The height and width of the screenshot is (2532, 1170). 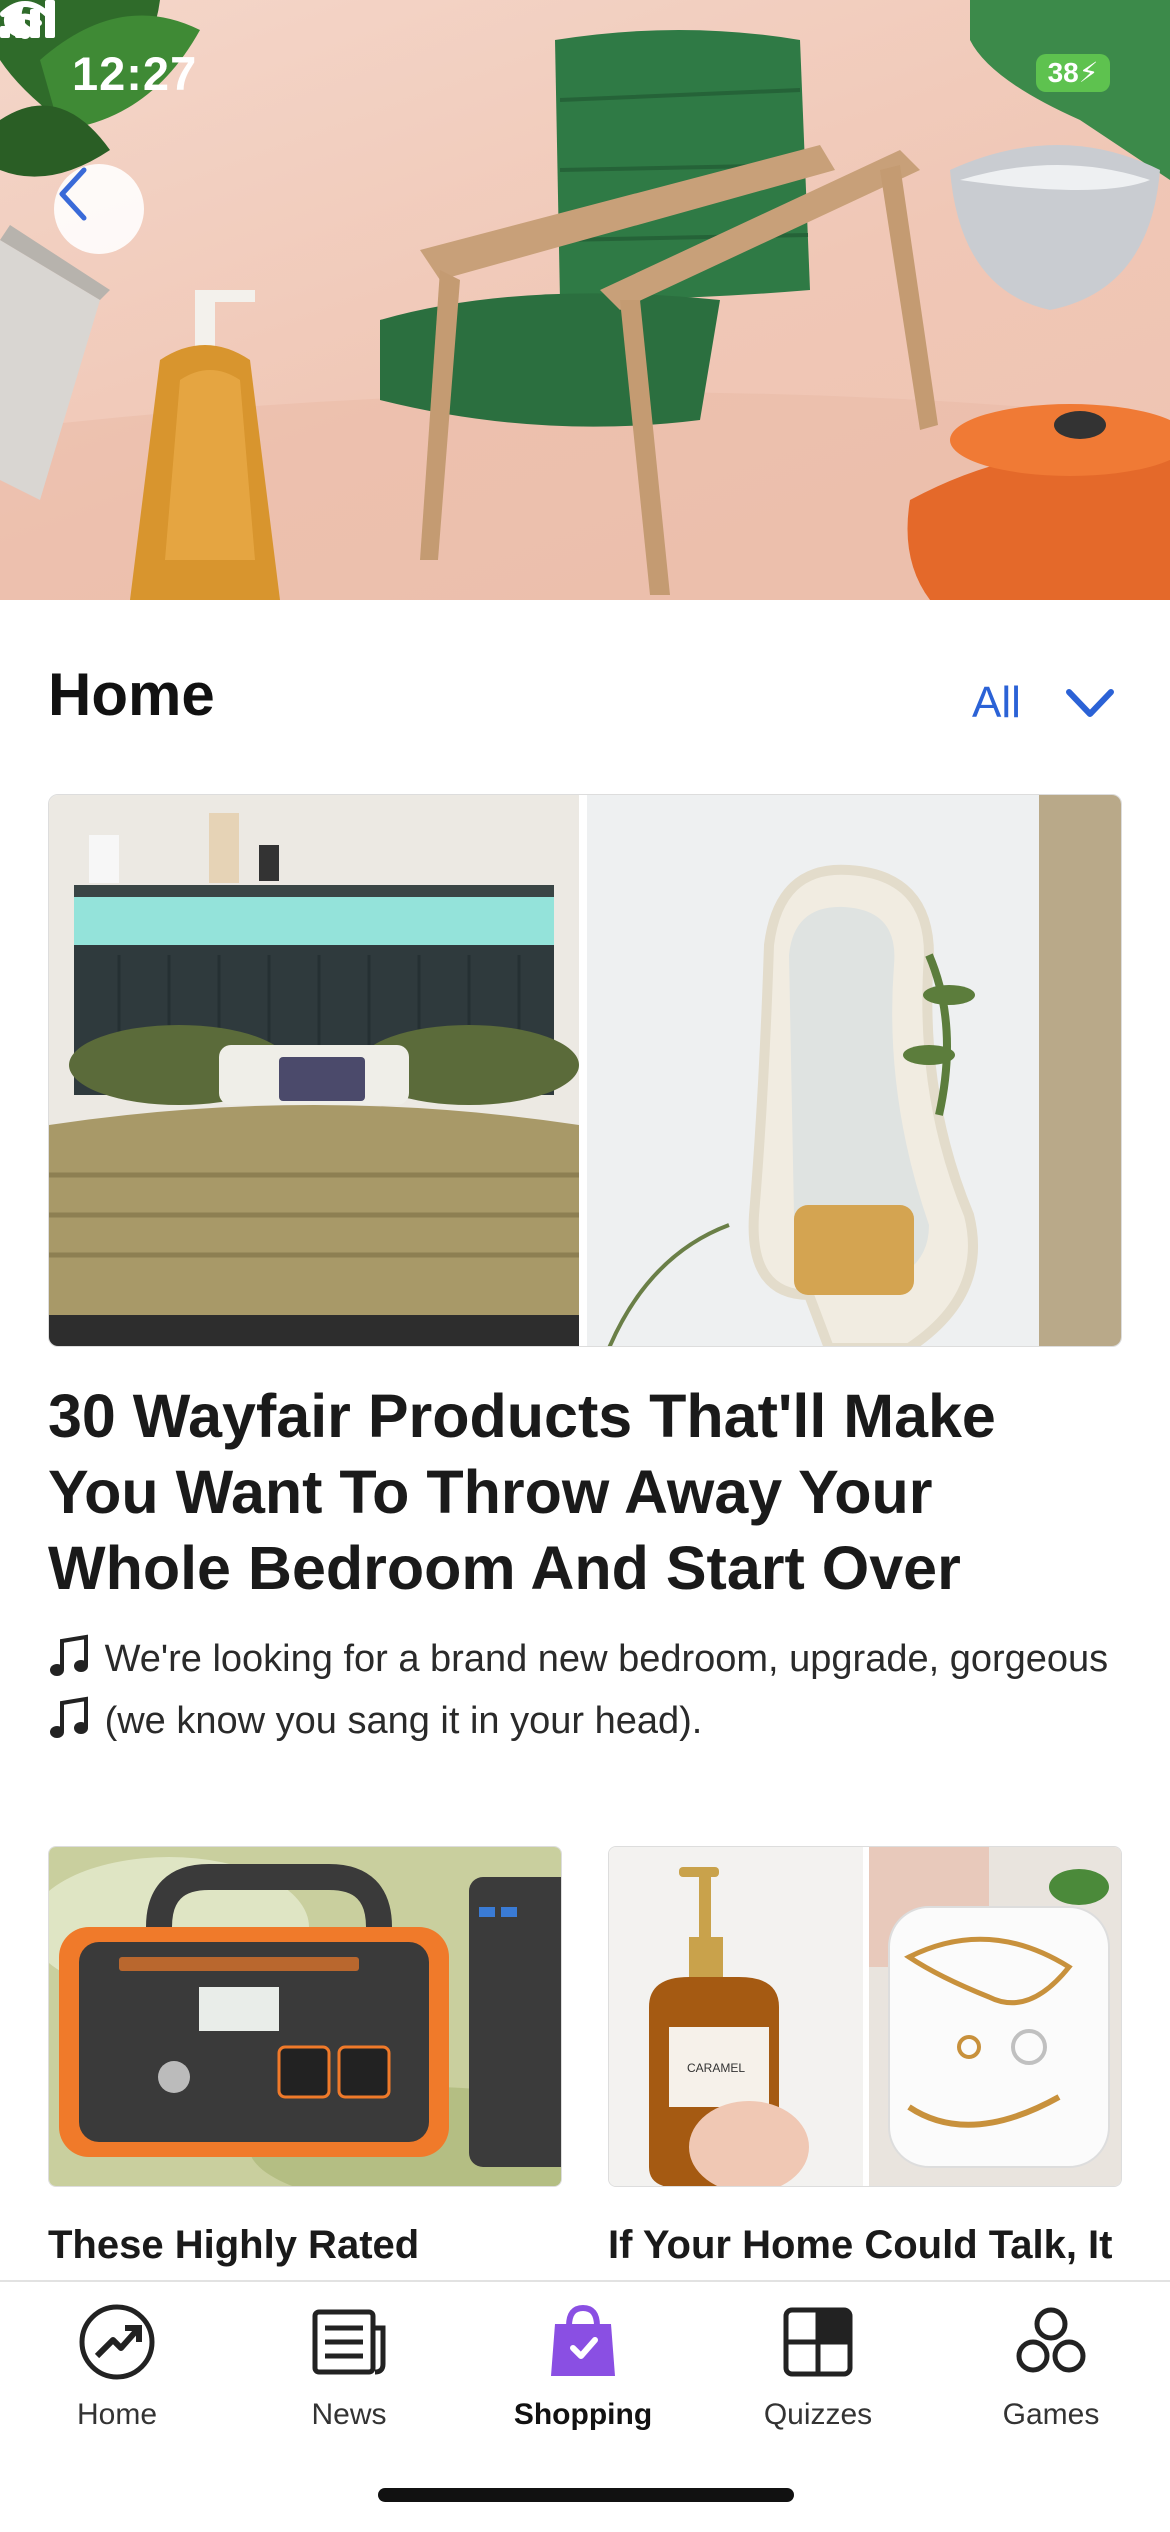 I want to click on wifi-icon, so click(x=25, y=20).